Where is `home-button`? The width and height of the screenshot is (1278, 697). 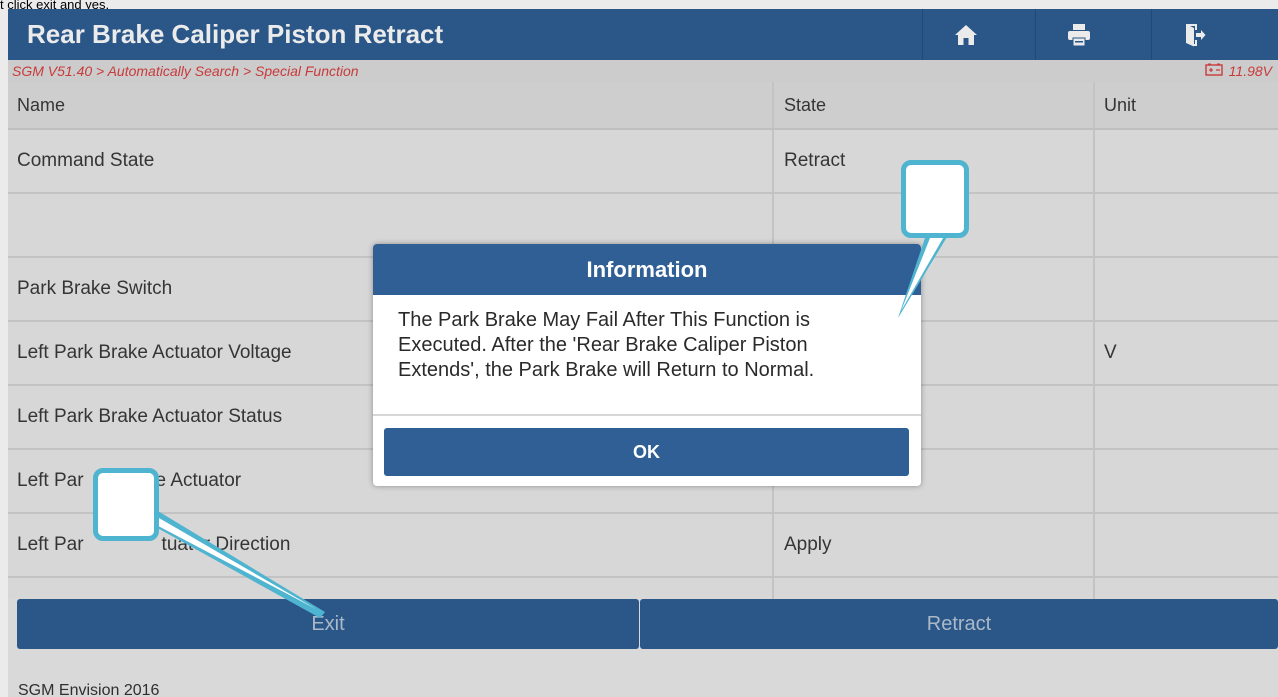
home-button is located at coordinates (965, 34).